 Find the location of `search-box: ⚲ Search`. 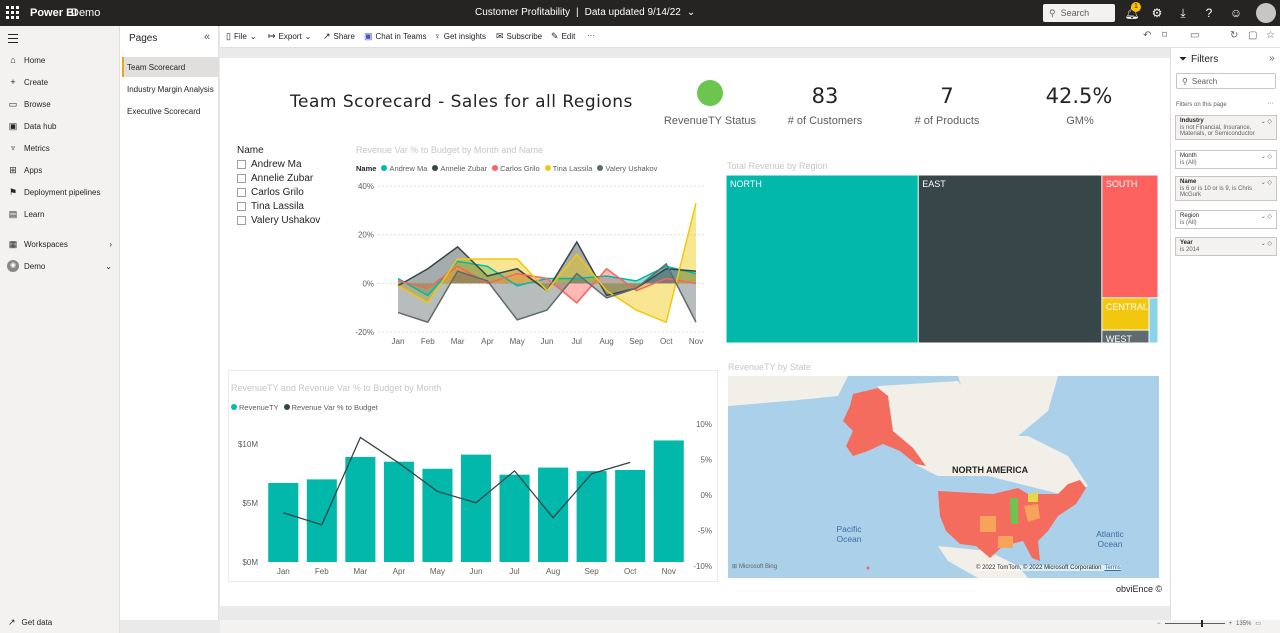

search-box: ⚲ Search is located at coordinates (1079, 13).